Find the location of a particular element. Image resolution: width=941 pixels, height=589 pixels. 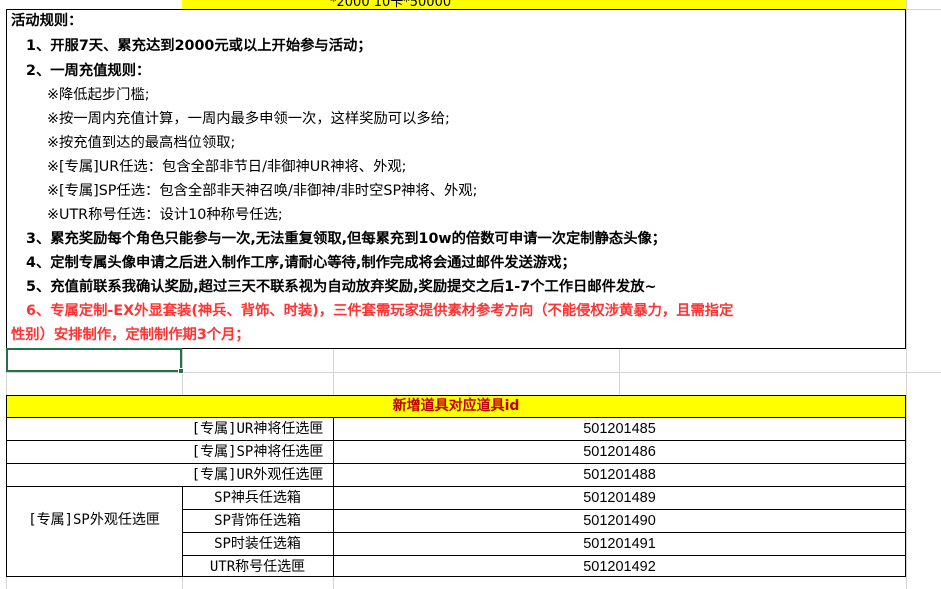

top-highlight-cell: *2000 10卡*50000 is located at coordinates (544, 4).